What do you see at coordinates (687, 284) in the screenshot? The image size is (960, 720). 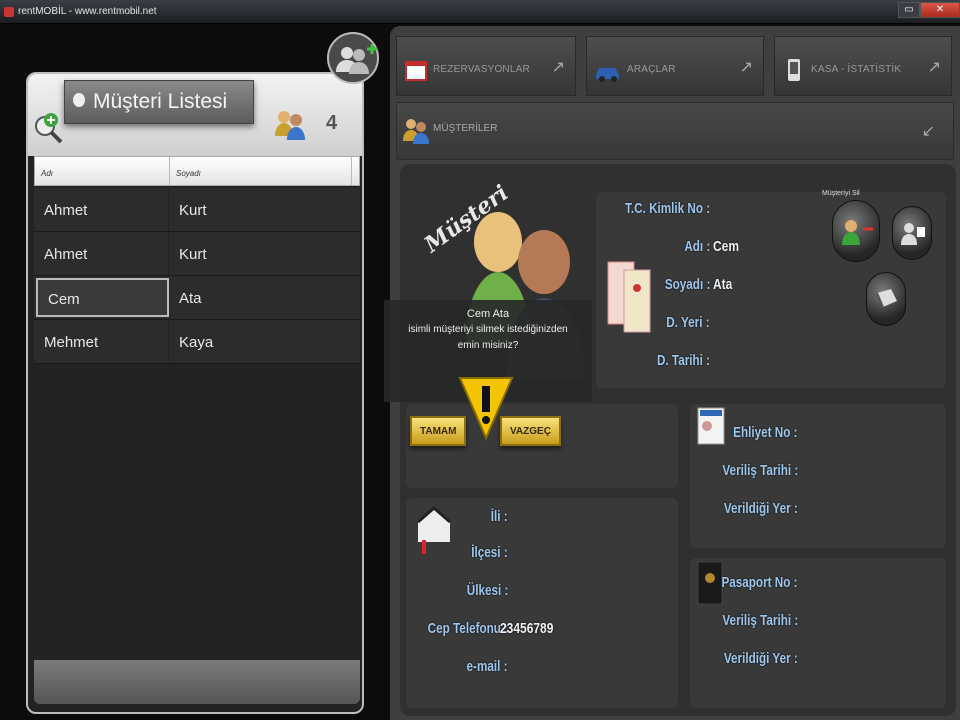 I see `soyadi-label: Soyadı :` at bounding box center [687, 284].